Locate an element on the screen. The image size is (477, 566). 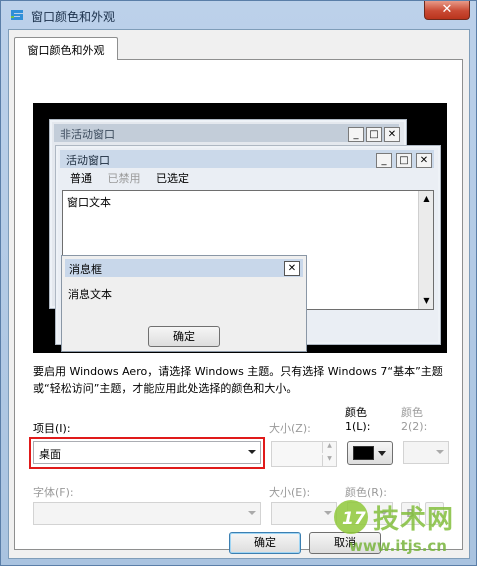
watermark-logo-icon: 17 is located at coordinates (351, 517).